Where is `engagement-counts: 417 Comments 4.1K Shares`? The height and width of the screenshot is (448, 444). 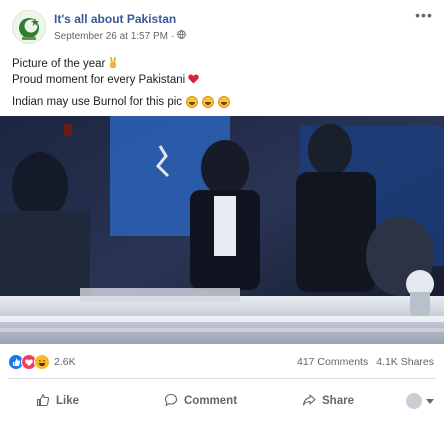
engagement-counts: 417 Comments 4.1K Shares is located at coordinates (365, 362).